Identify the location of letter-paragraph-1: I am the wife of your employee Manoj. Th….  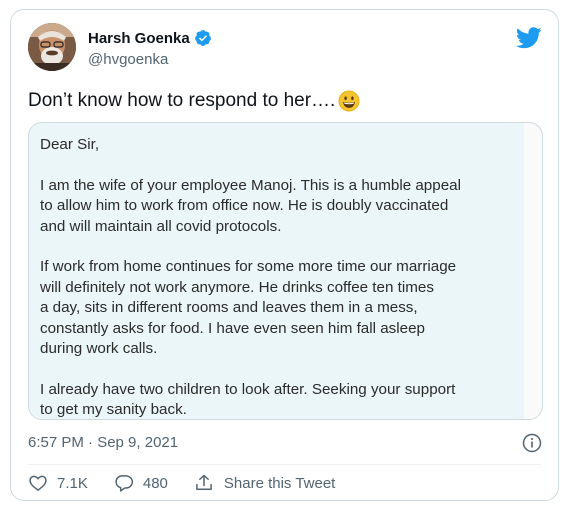
(276, 206).